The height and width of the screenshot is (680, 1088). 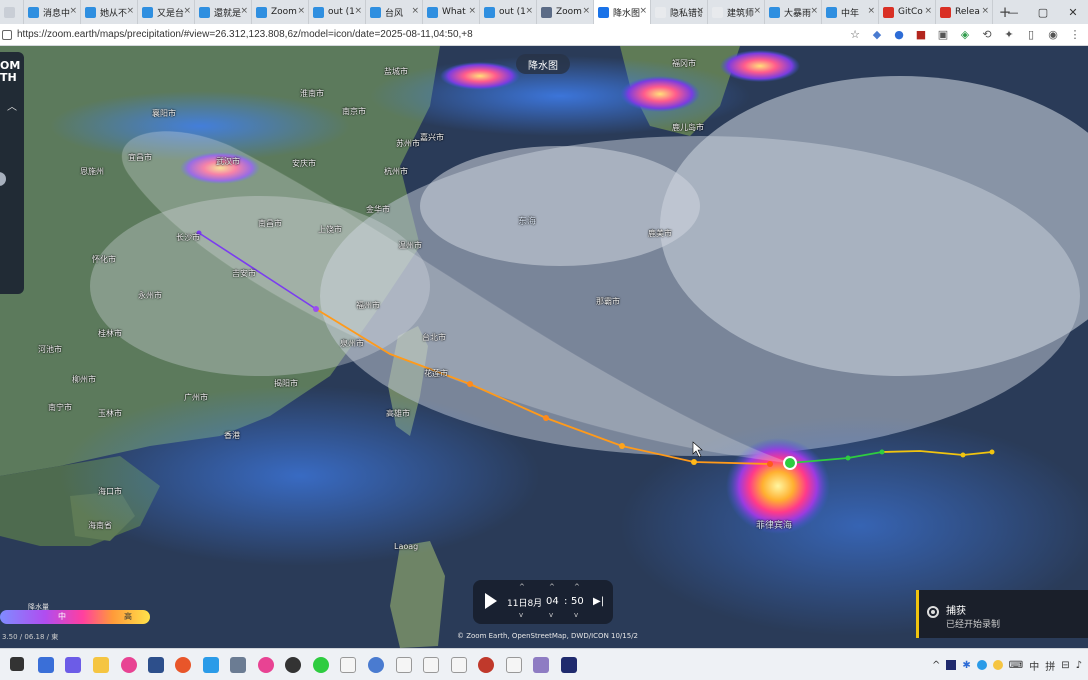 What do you see at coordinates (348, 665) in the screenshot?
I see `document-icon` at bounding box center [348, 665].